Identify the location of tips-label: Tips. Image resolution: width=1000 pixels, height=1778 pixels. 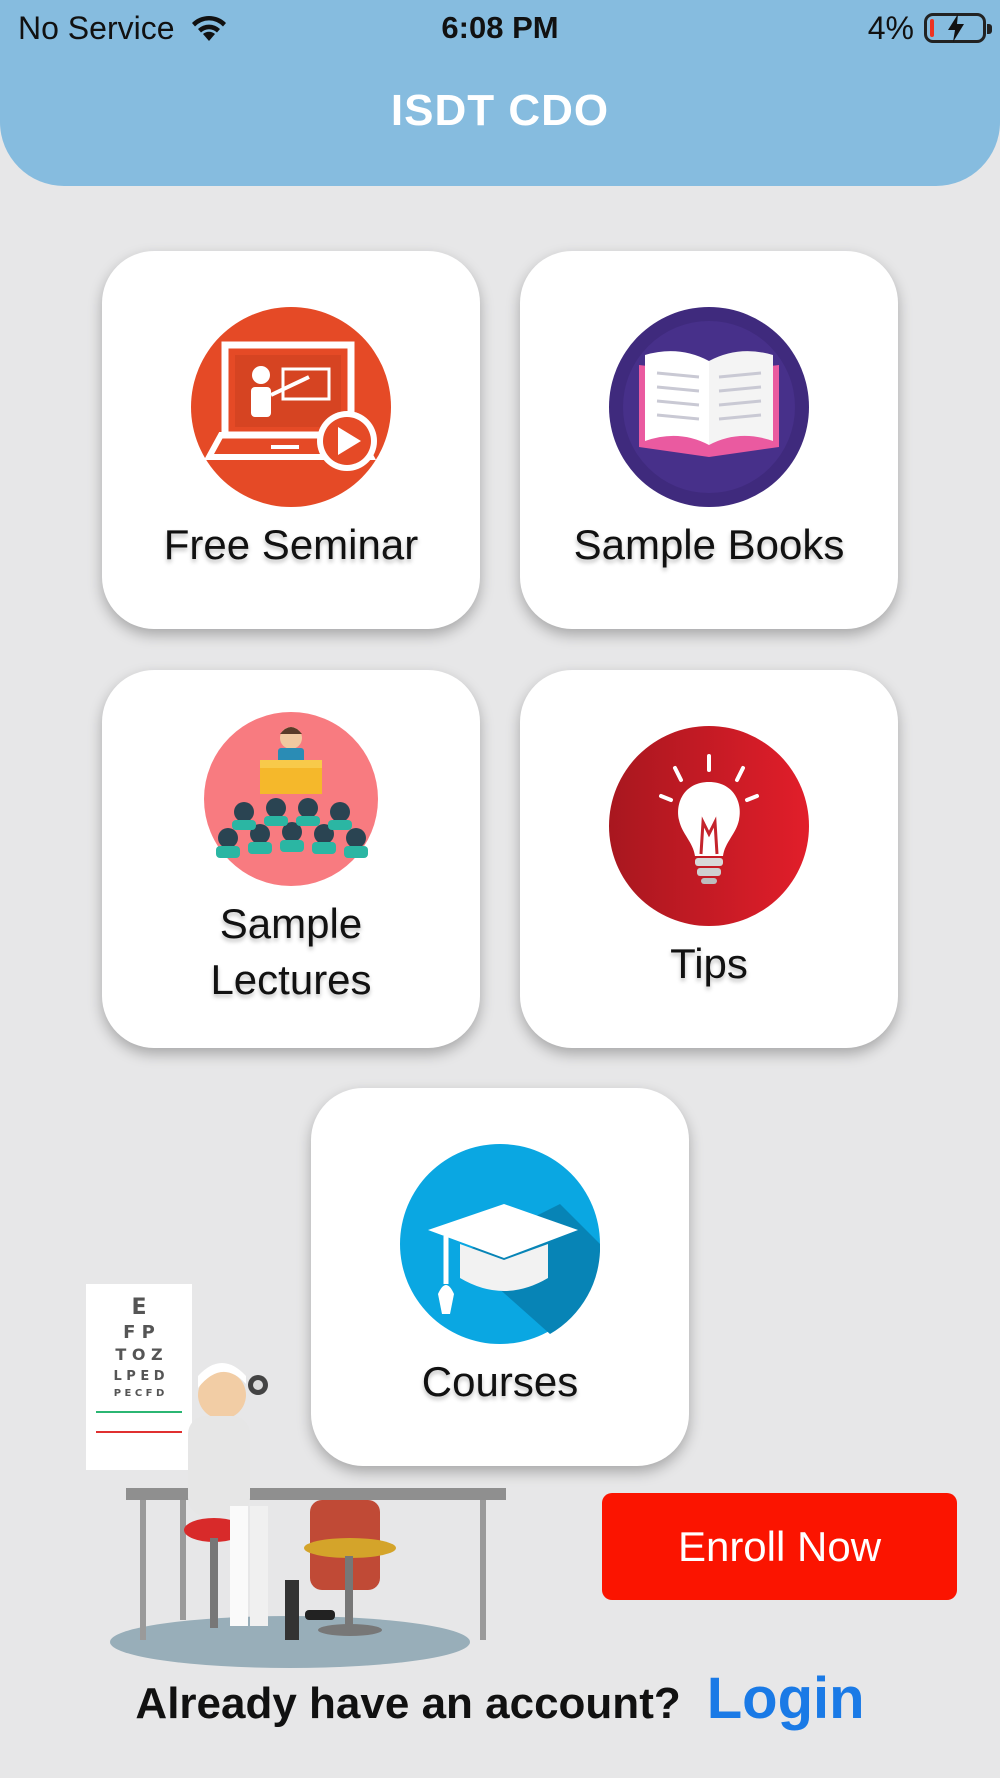
(709, 963).